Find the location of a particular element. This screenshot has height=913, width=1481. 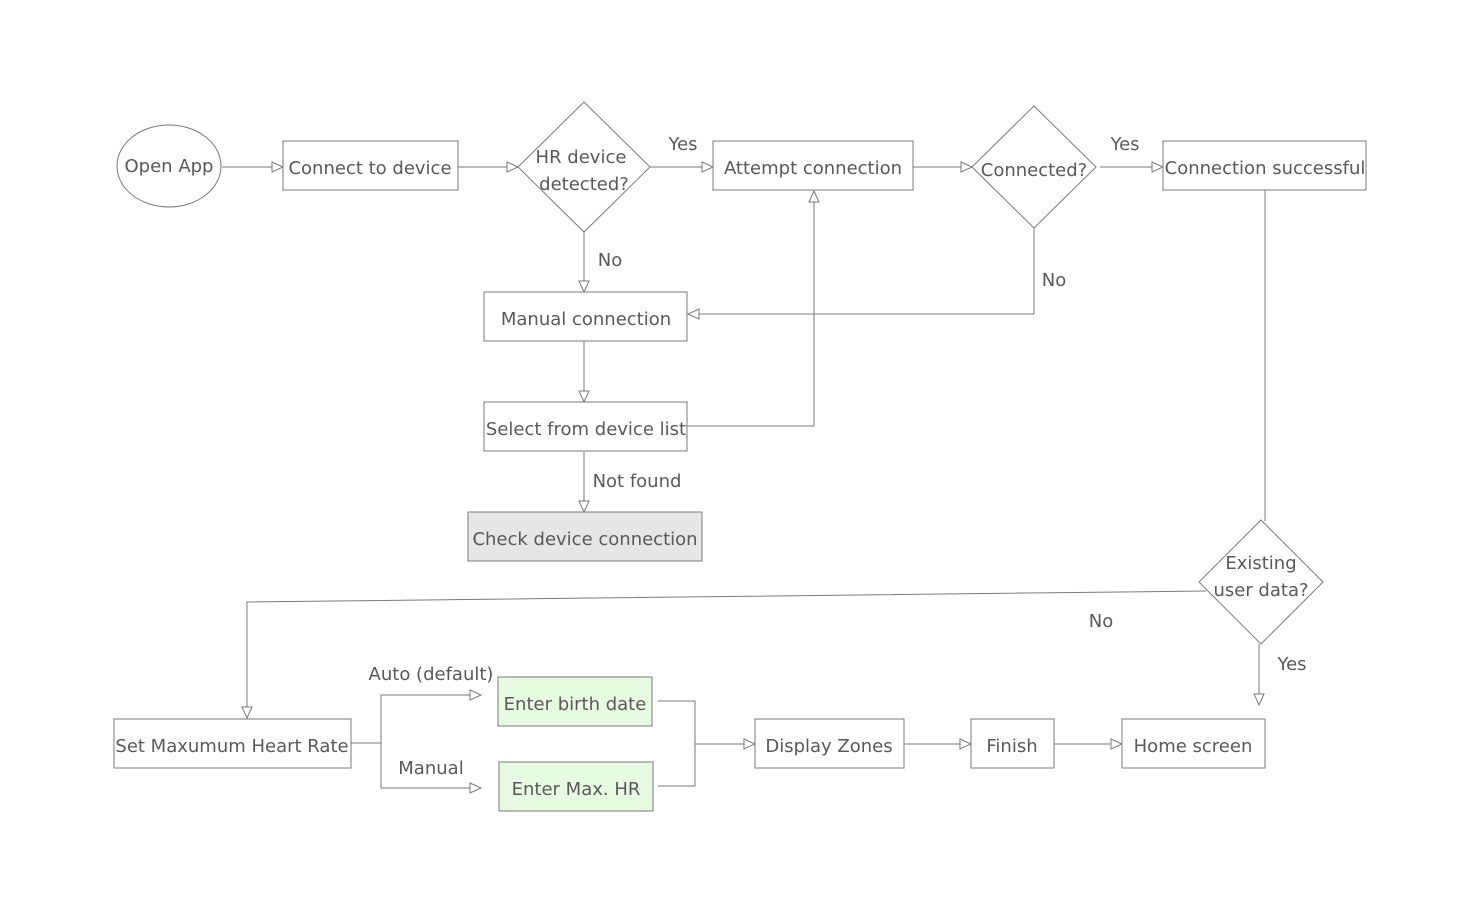

edge-auto is located at coordinates (431, 716).